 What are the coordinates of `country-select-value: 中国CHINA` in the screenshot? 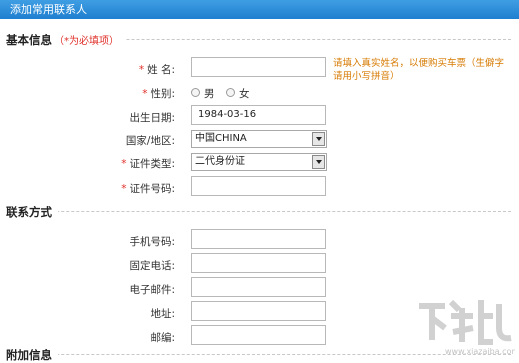 It's located at (221, 138).